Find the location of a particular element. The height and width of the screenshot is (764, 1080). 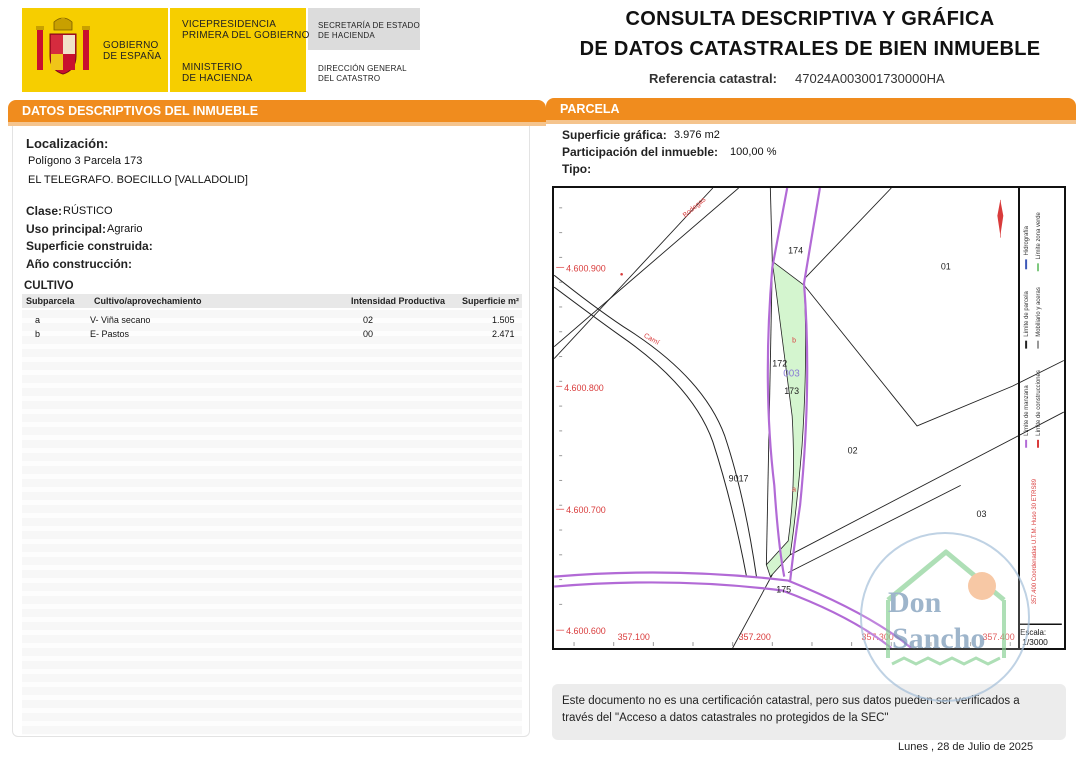

map-x-label: 357.100 is located at coordinates (634, 637).